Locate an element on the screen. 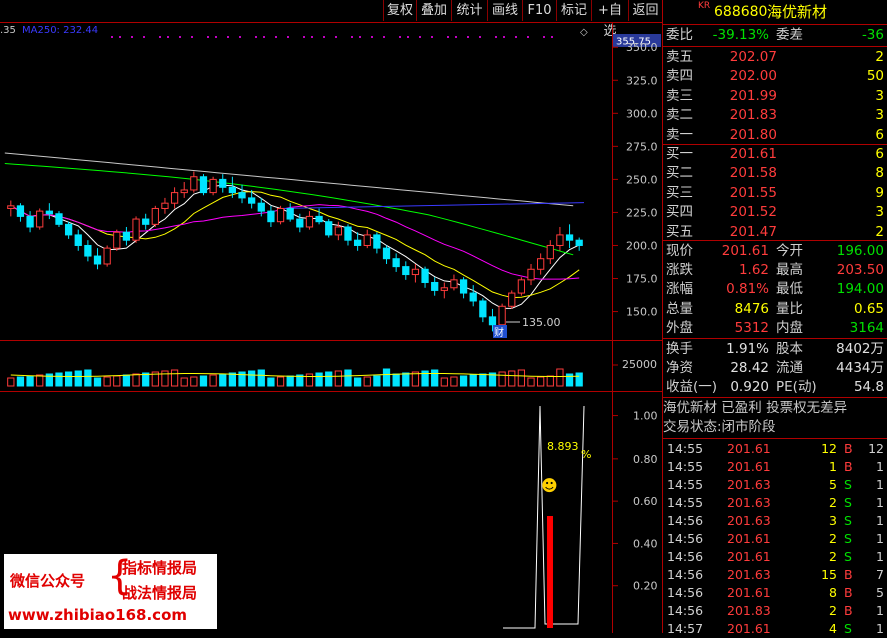  stat2-value: 1.91% is located at coordinates (747, 349).